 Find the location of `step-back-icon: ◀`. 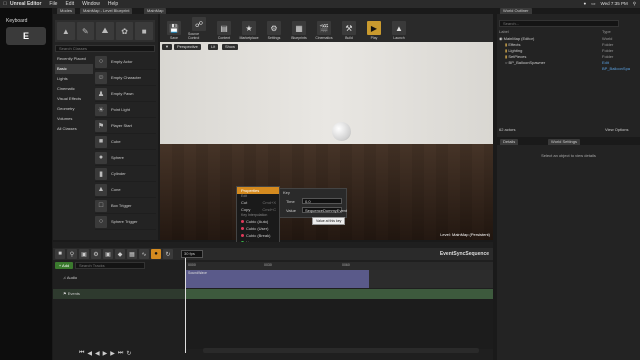

step-back-icon: ◀ is located at coordinates (89, 353).